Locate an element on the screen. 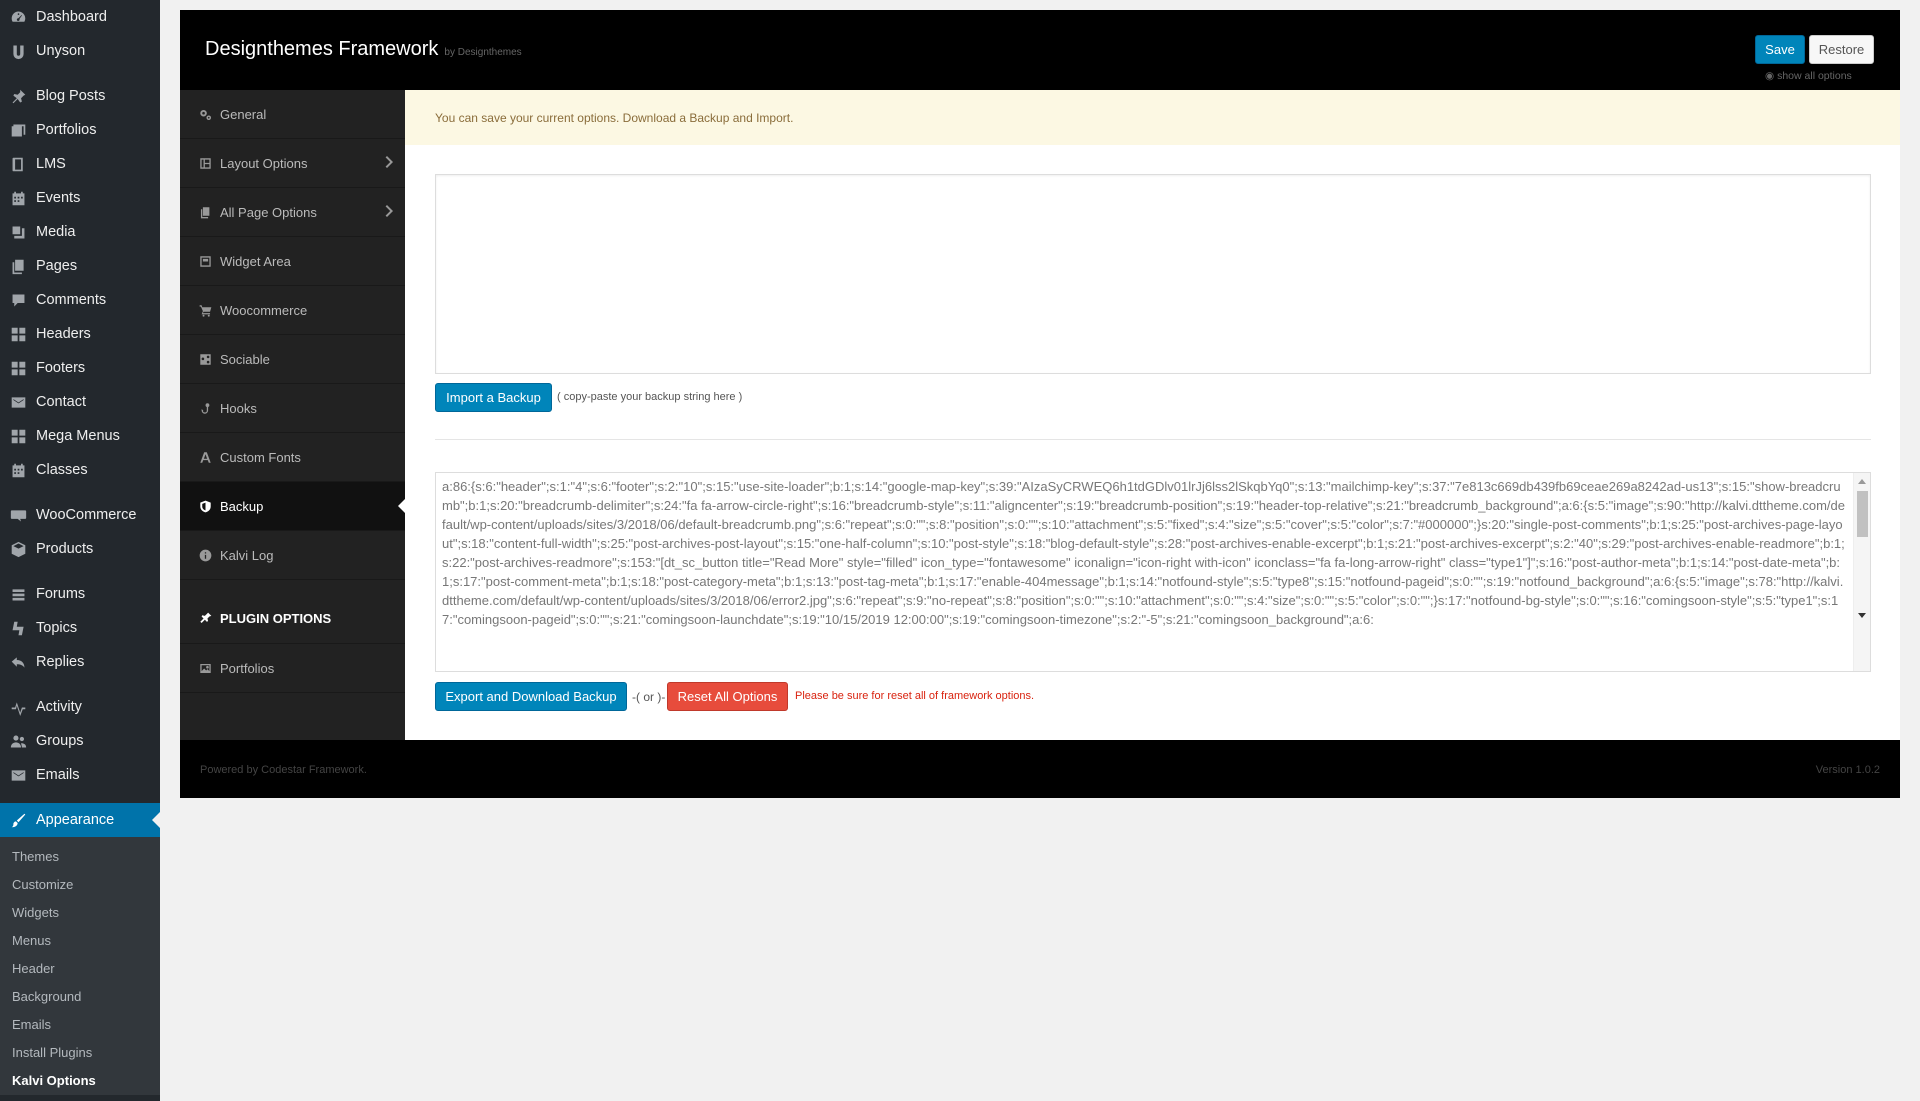 The image size is (1920, 1101). mail-icon is located at coordinates (18, 402).